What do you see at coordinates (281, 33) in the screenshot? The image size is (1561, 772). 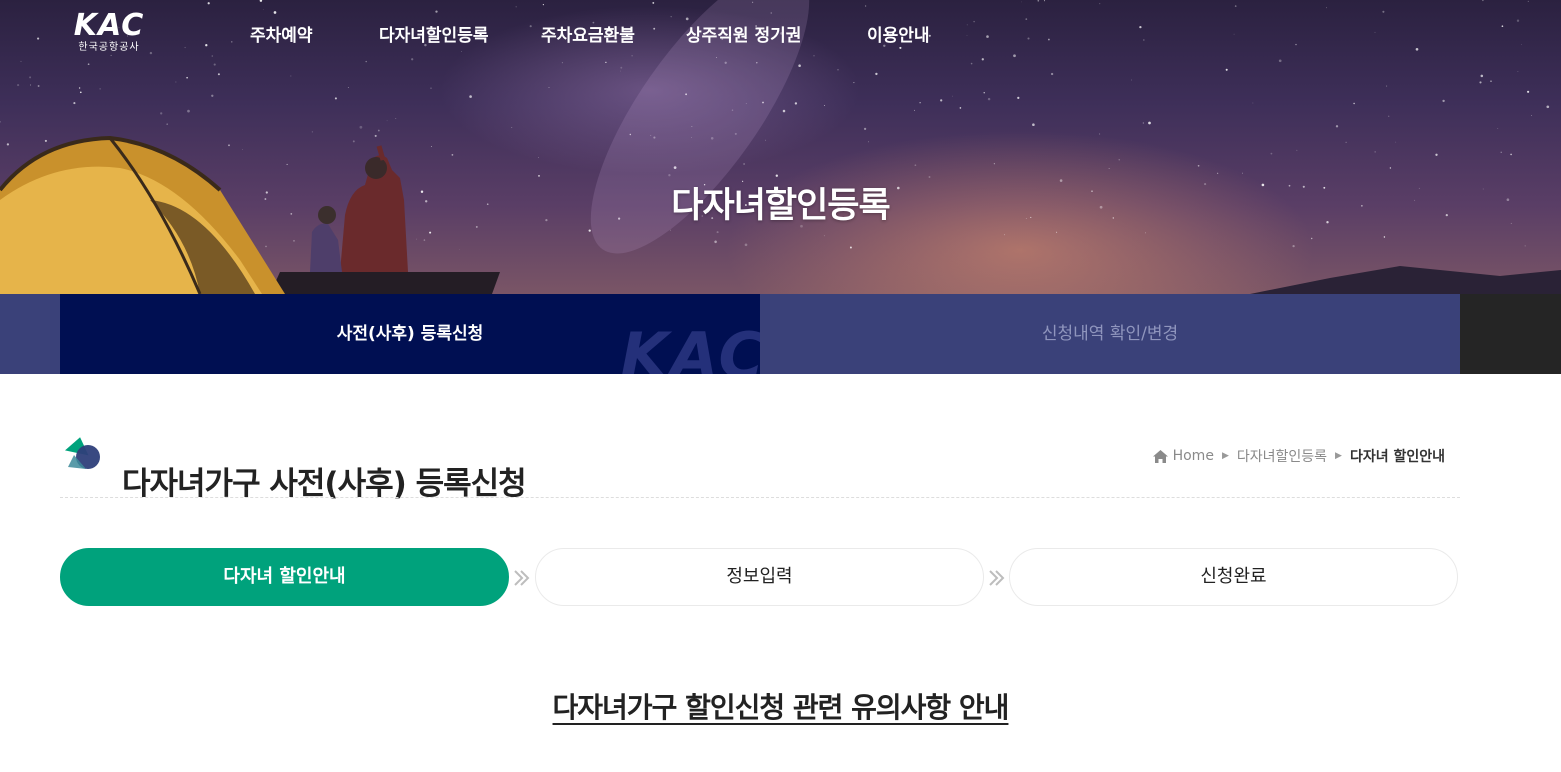 I see `nav-item-parking-reservation: 주차예약` at bounding box center [281, 33].